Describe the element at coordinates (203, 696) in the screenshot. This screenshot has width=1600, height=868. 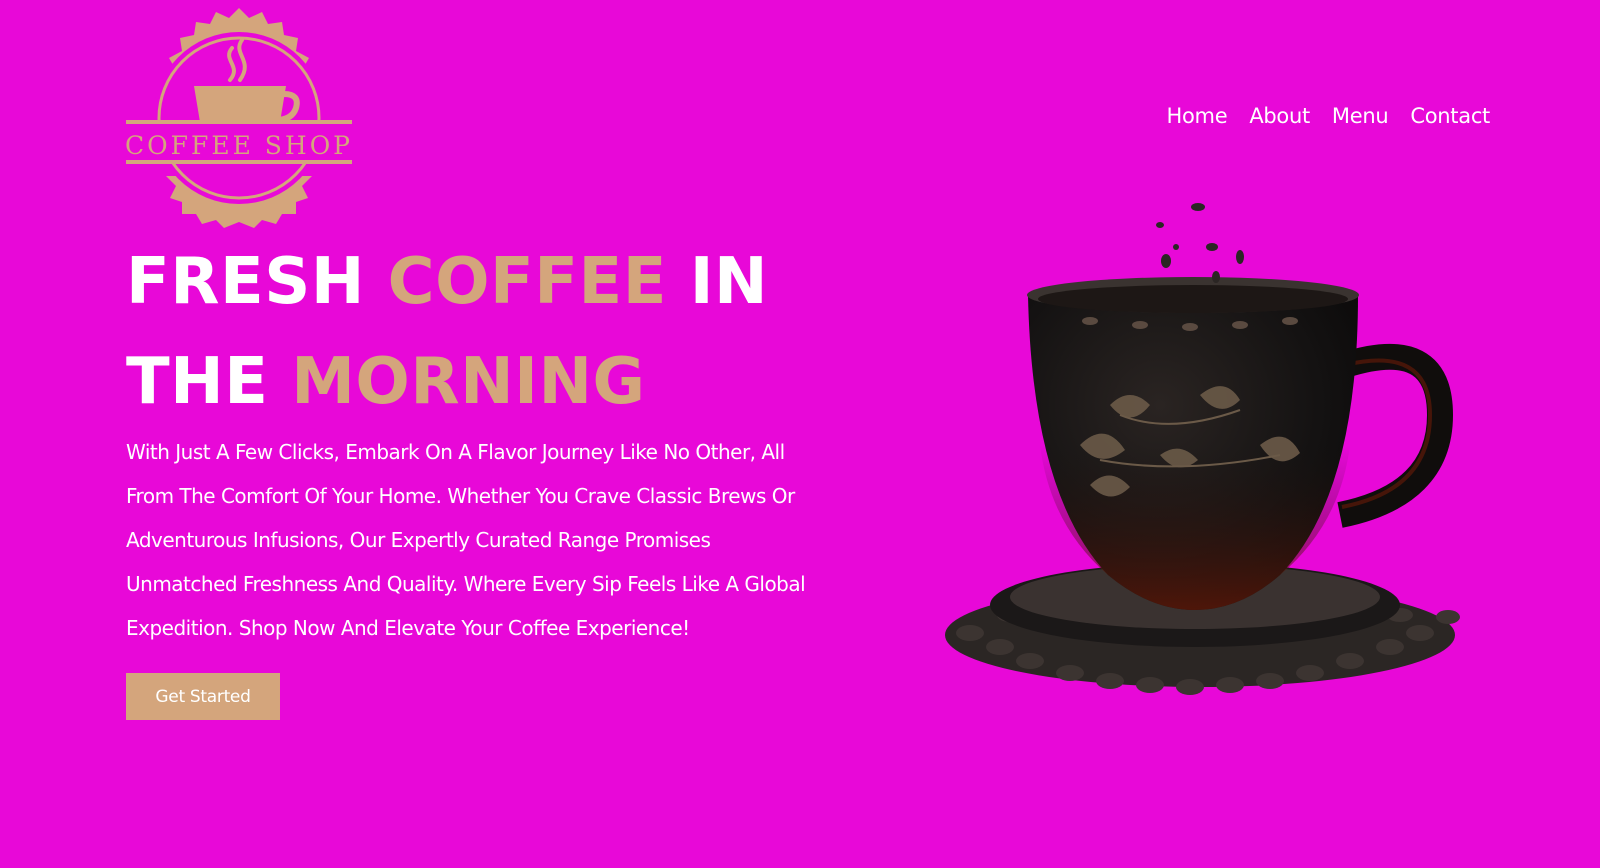
I see `get-started-button: Get Started` at that location.